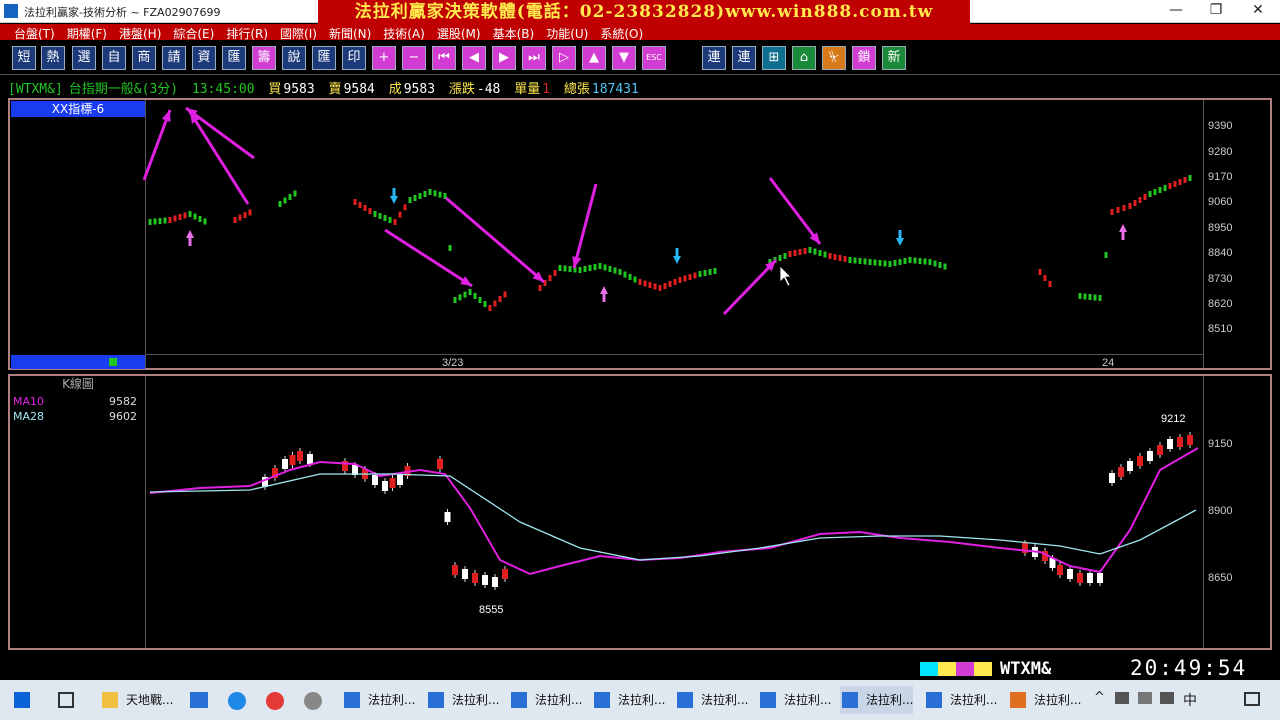 This screenshot has width=1280, height=720. I want to click on axis-divider, so click(1203, 512).